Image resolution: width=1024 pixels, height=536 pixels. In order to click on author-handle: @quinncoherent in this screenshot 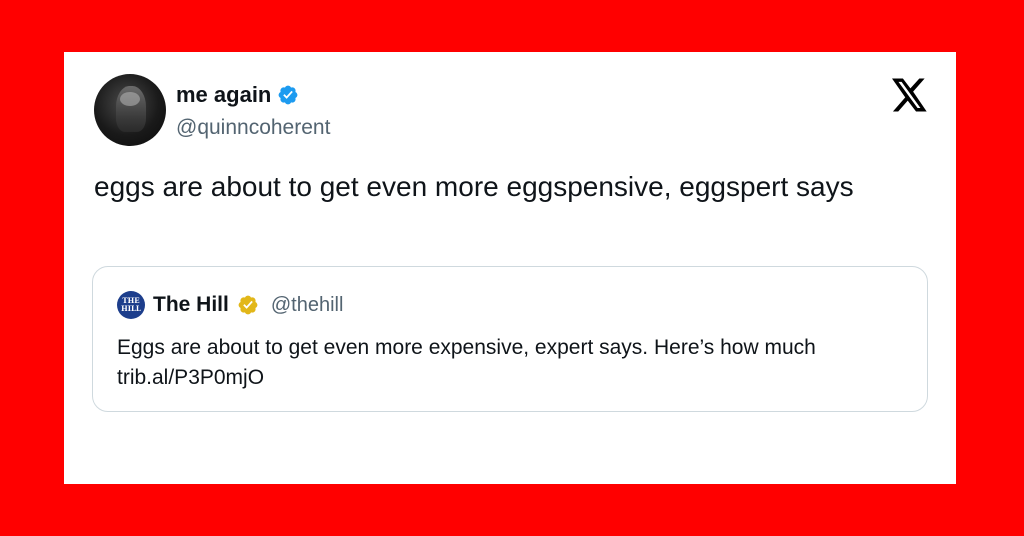, I will do `click(253, 128)`.